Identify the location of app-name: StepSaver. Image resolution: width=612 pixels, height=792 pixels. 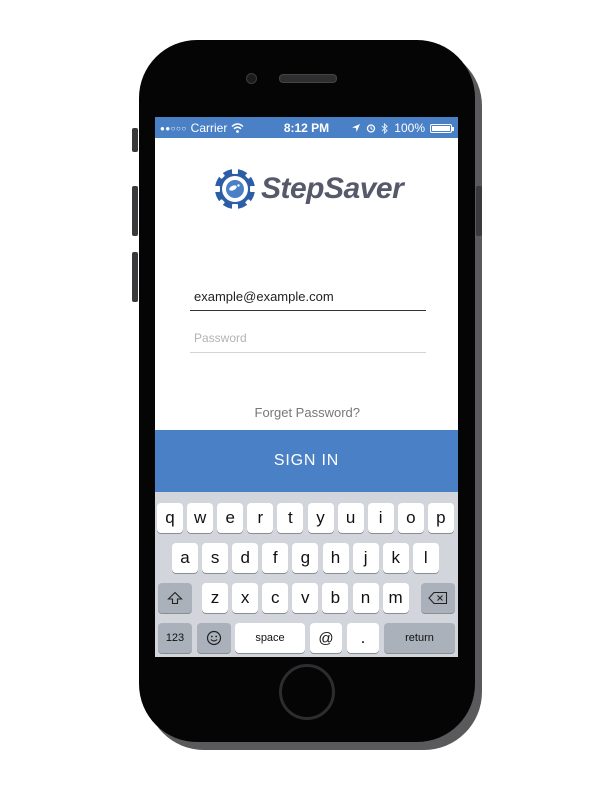
(332, 188).